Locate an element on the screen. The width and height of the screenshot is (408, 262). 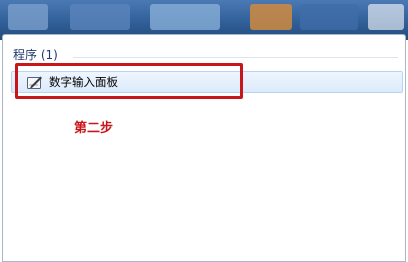
step-annotation: 第二步 is located at coordinates (94, 128).